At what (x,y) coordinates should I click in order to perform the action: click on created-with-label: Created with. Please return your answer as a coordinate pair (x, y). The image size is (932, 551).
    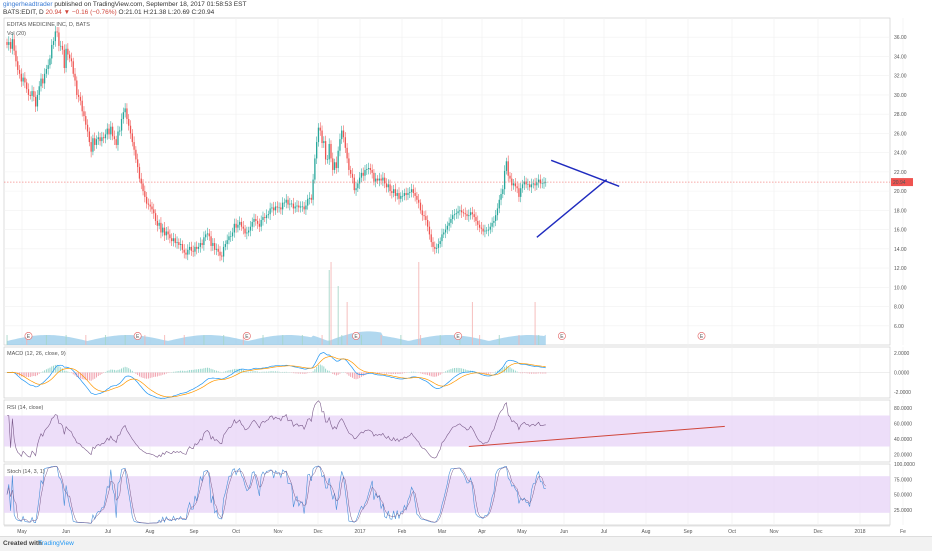
    Looking at the image, I should click on (22, 543).